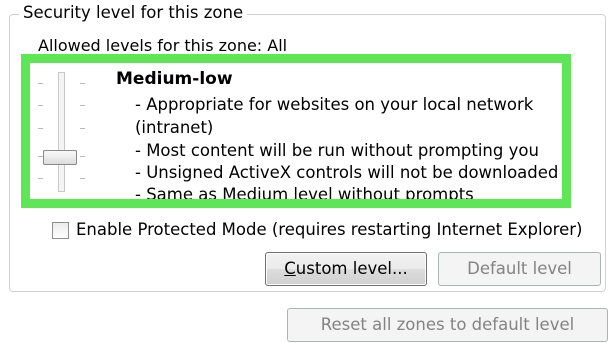  Describe the element at coordinates (519, 269) in the screenshot. I see `default-level-button: Default level` at that location.